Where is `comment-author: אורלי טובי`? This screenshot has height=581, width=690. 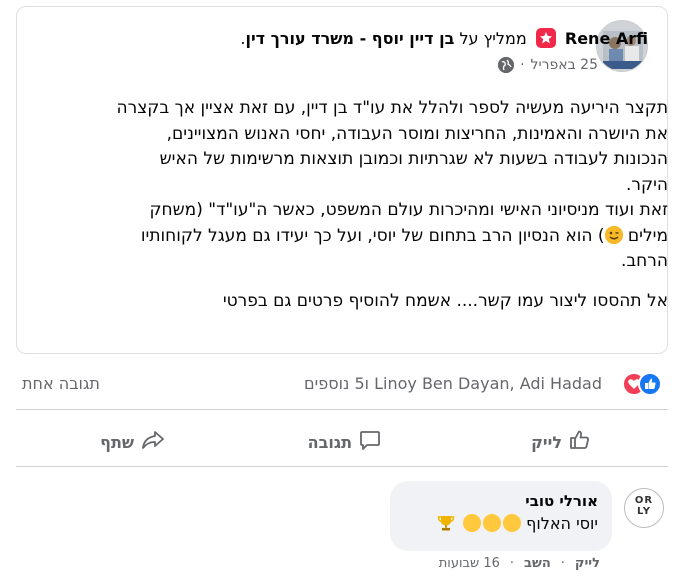
comment-author: אורלי טובי is located at coordinates (501, 501).